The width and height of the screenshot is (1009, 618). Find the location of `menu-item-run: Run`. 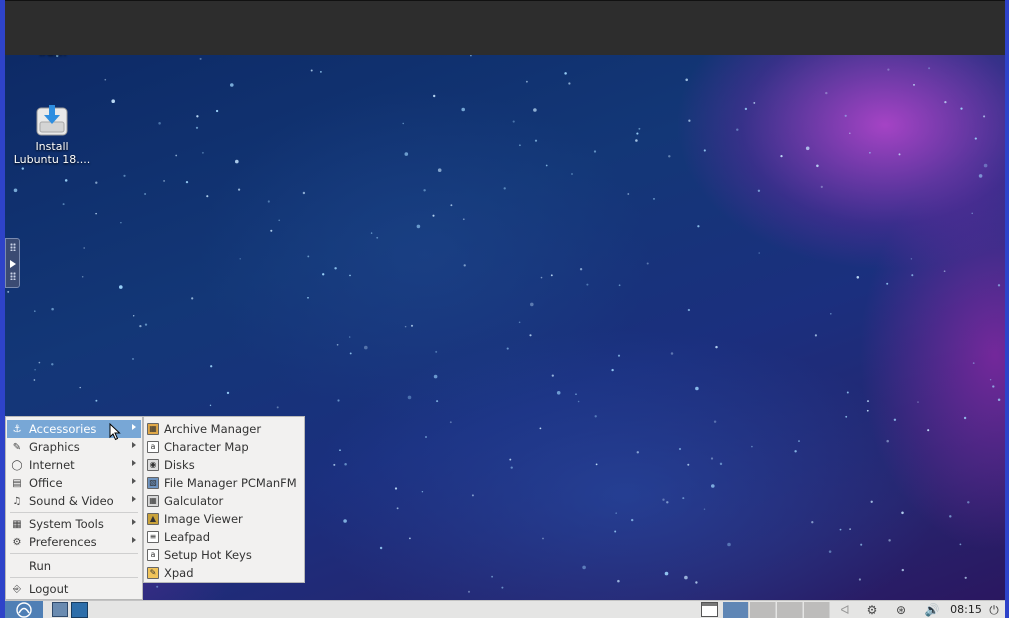

menu-item-run: Run is located at coordinates (74, 566).